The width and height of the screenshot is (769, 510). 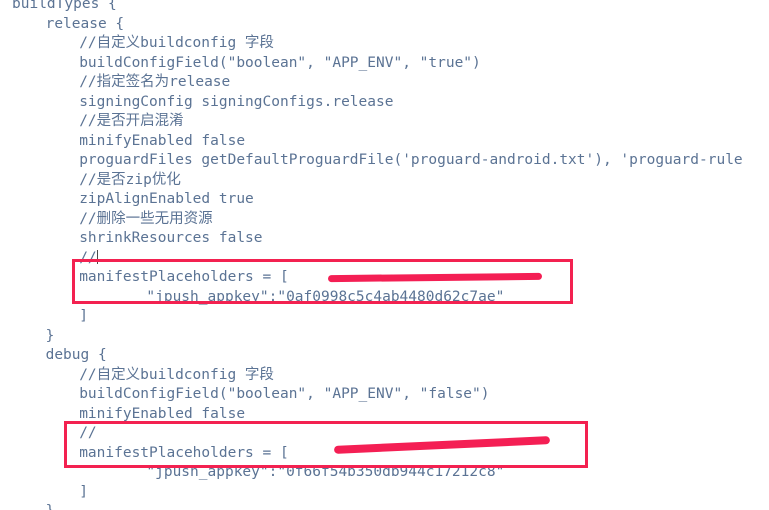 I want to click on code-line: release {, so click(x=85, y=23).